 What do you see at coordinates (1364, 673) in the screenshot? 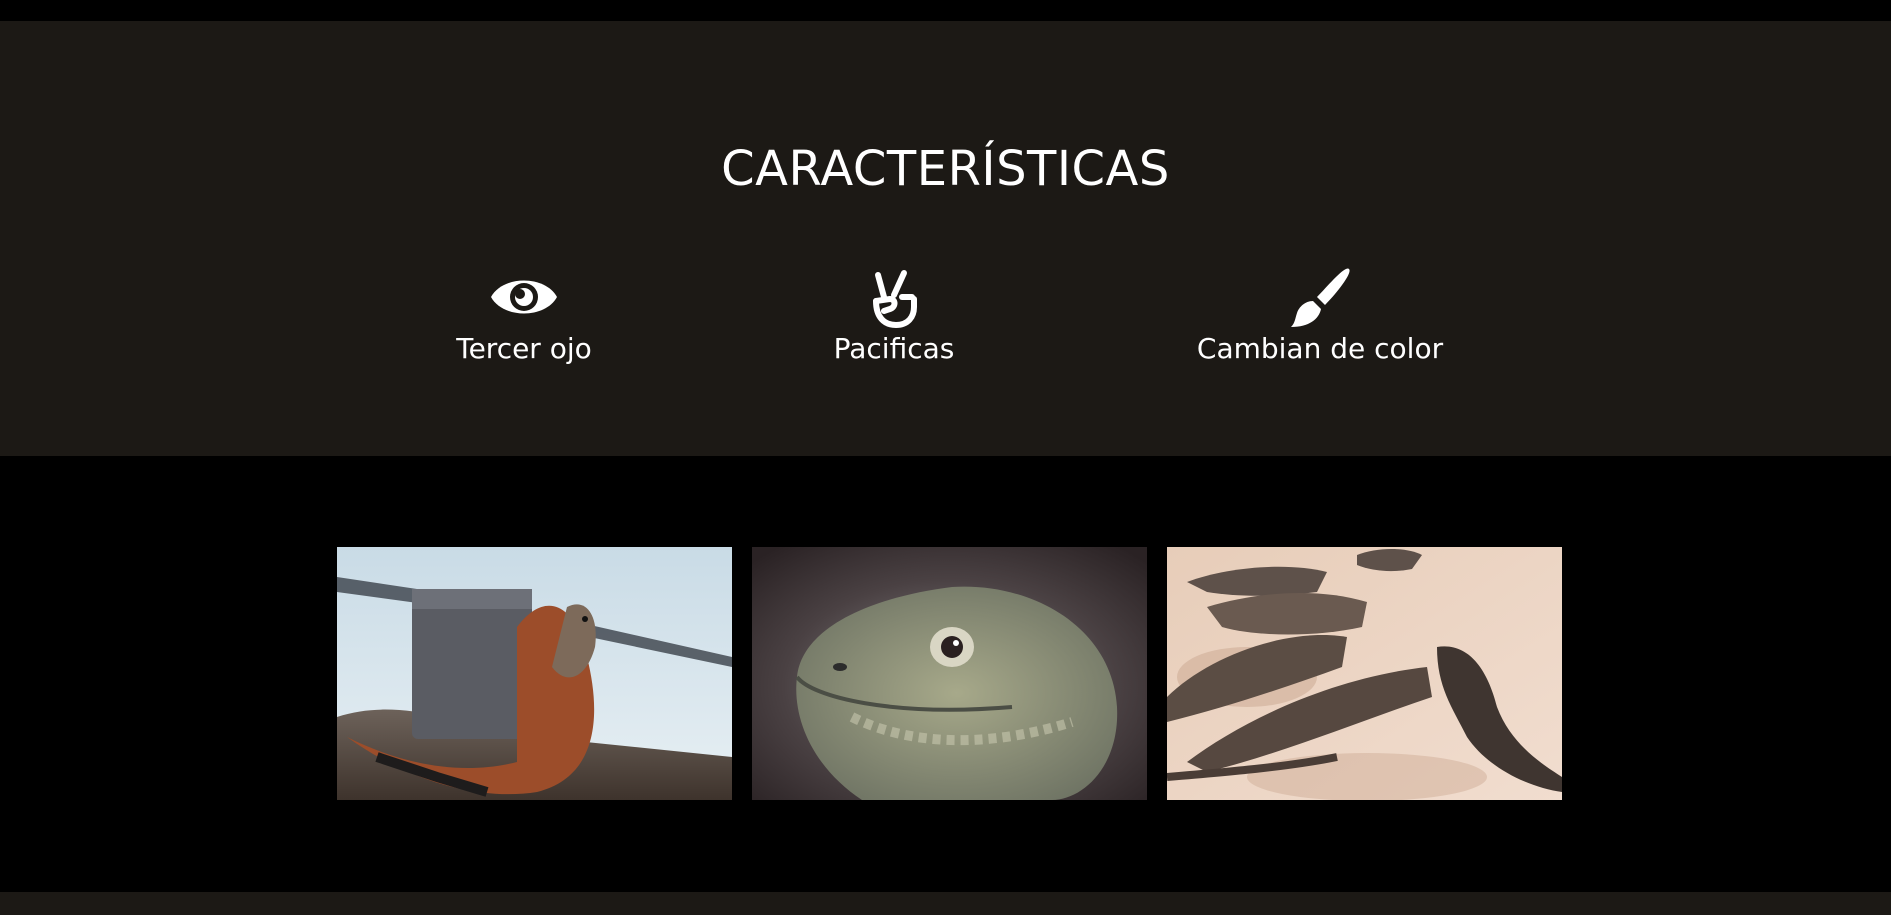
I see `gallery-image-iguanas-sand` at bounding box center [1364, 673].